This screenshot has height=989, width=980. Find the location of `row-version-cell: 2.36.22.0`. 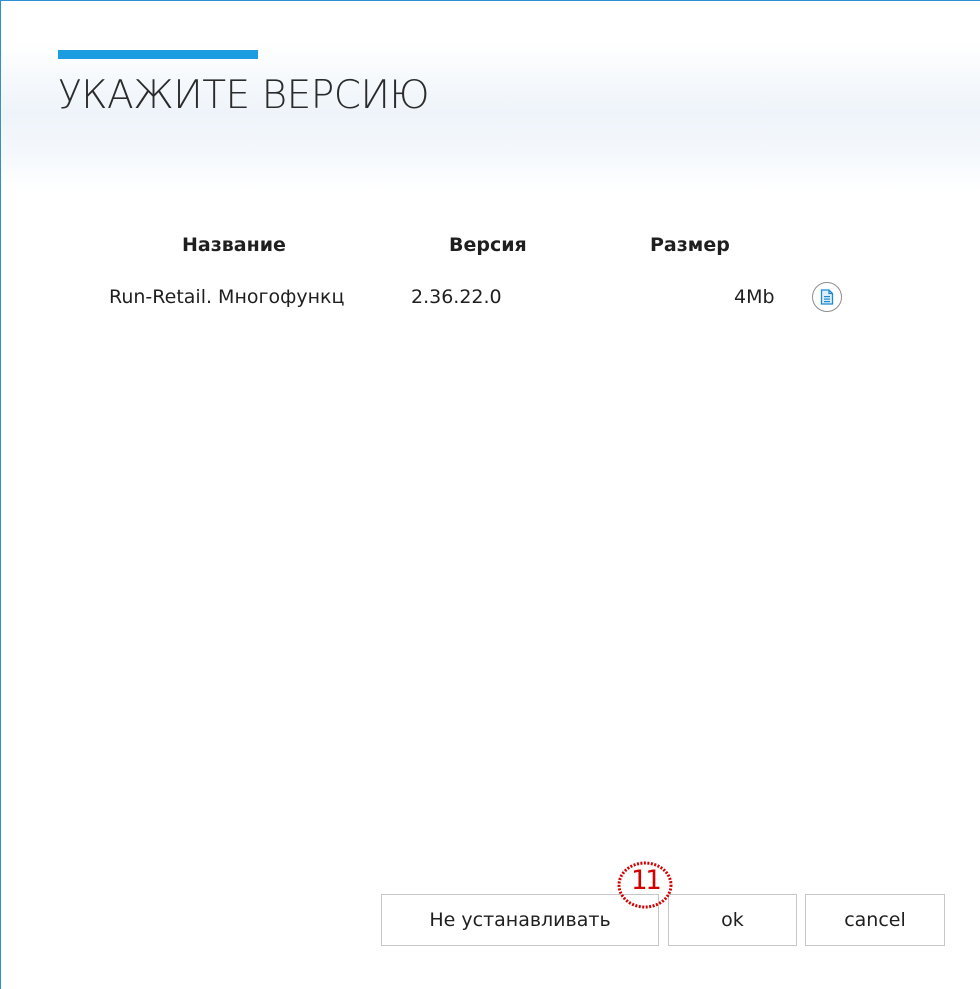

row-version-cell: 2.36.22.0 is located at coordinates (456, 297).